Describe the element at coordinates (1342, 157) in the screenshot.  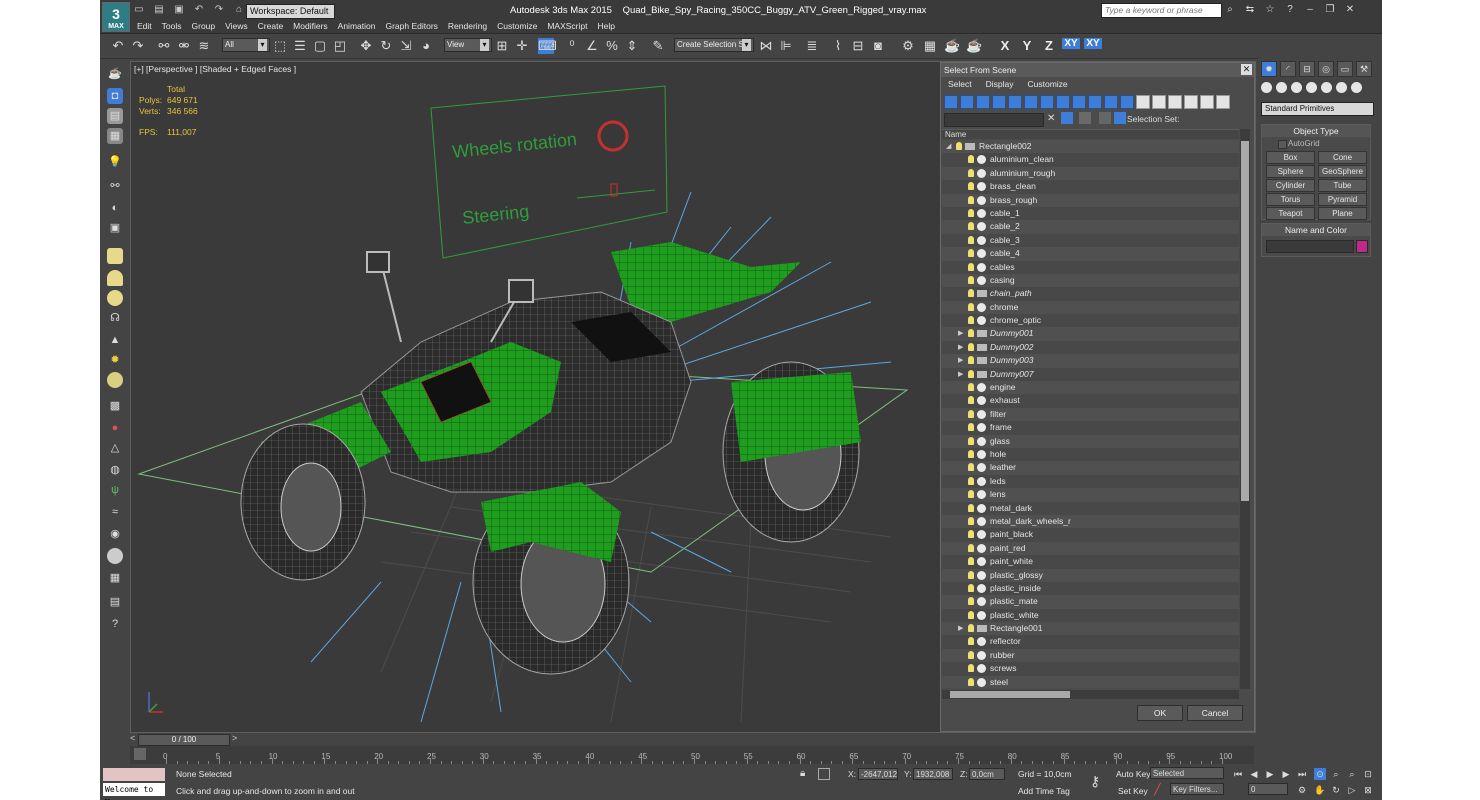
I see `cone-button: Cone` at that location.